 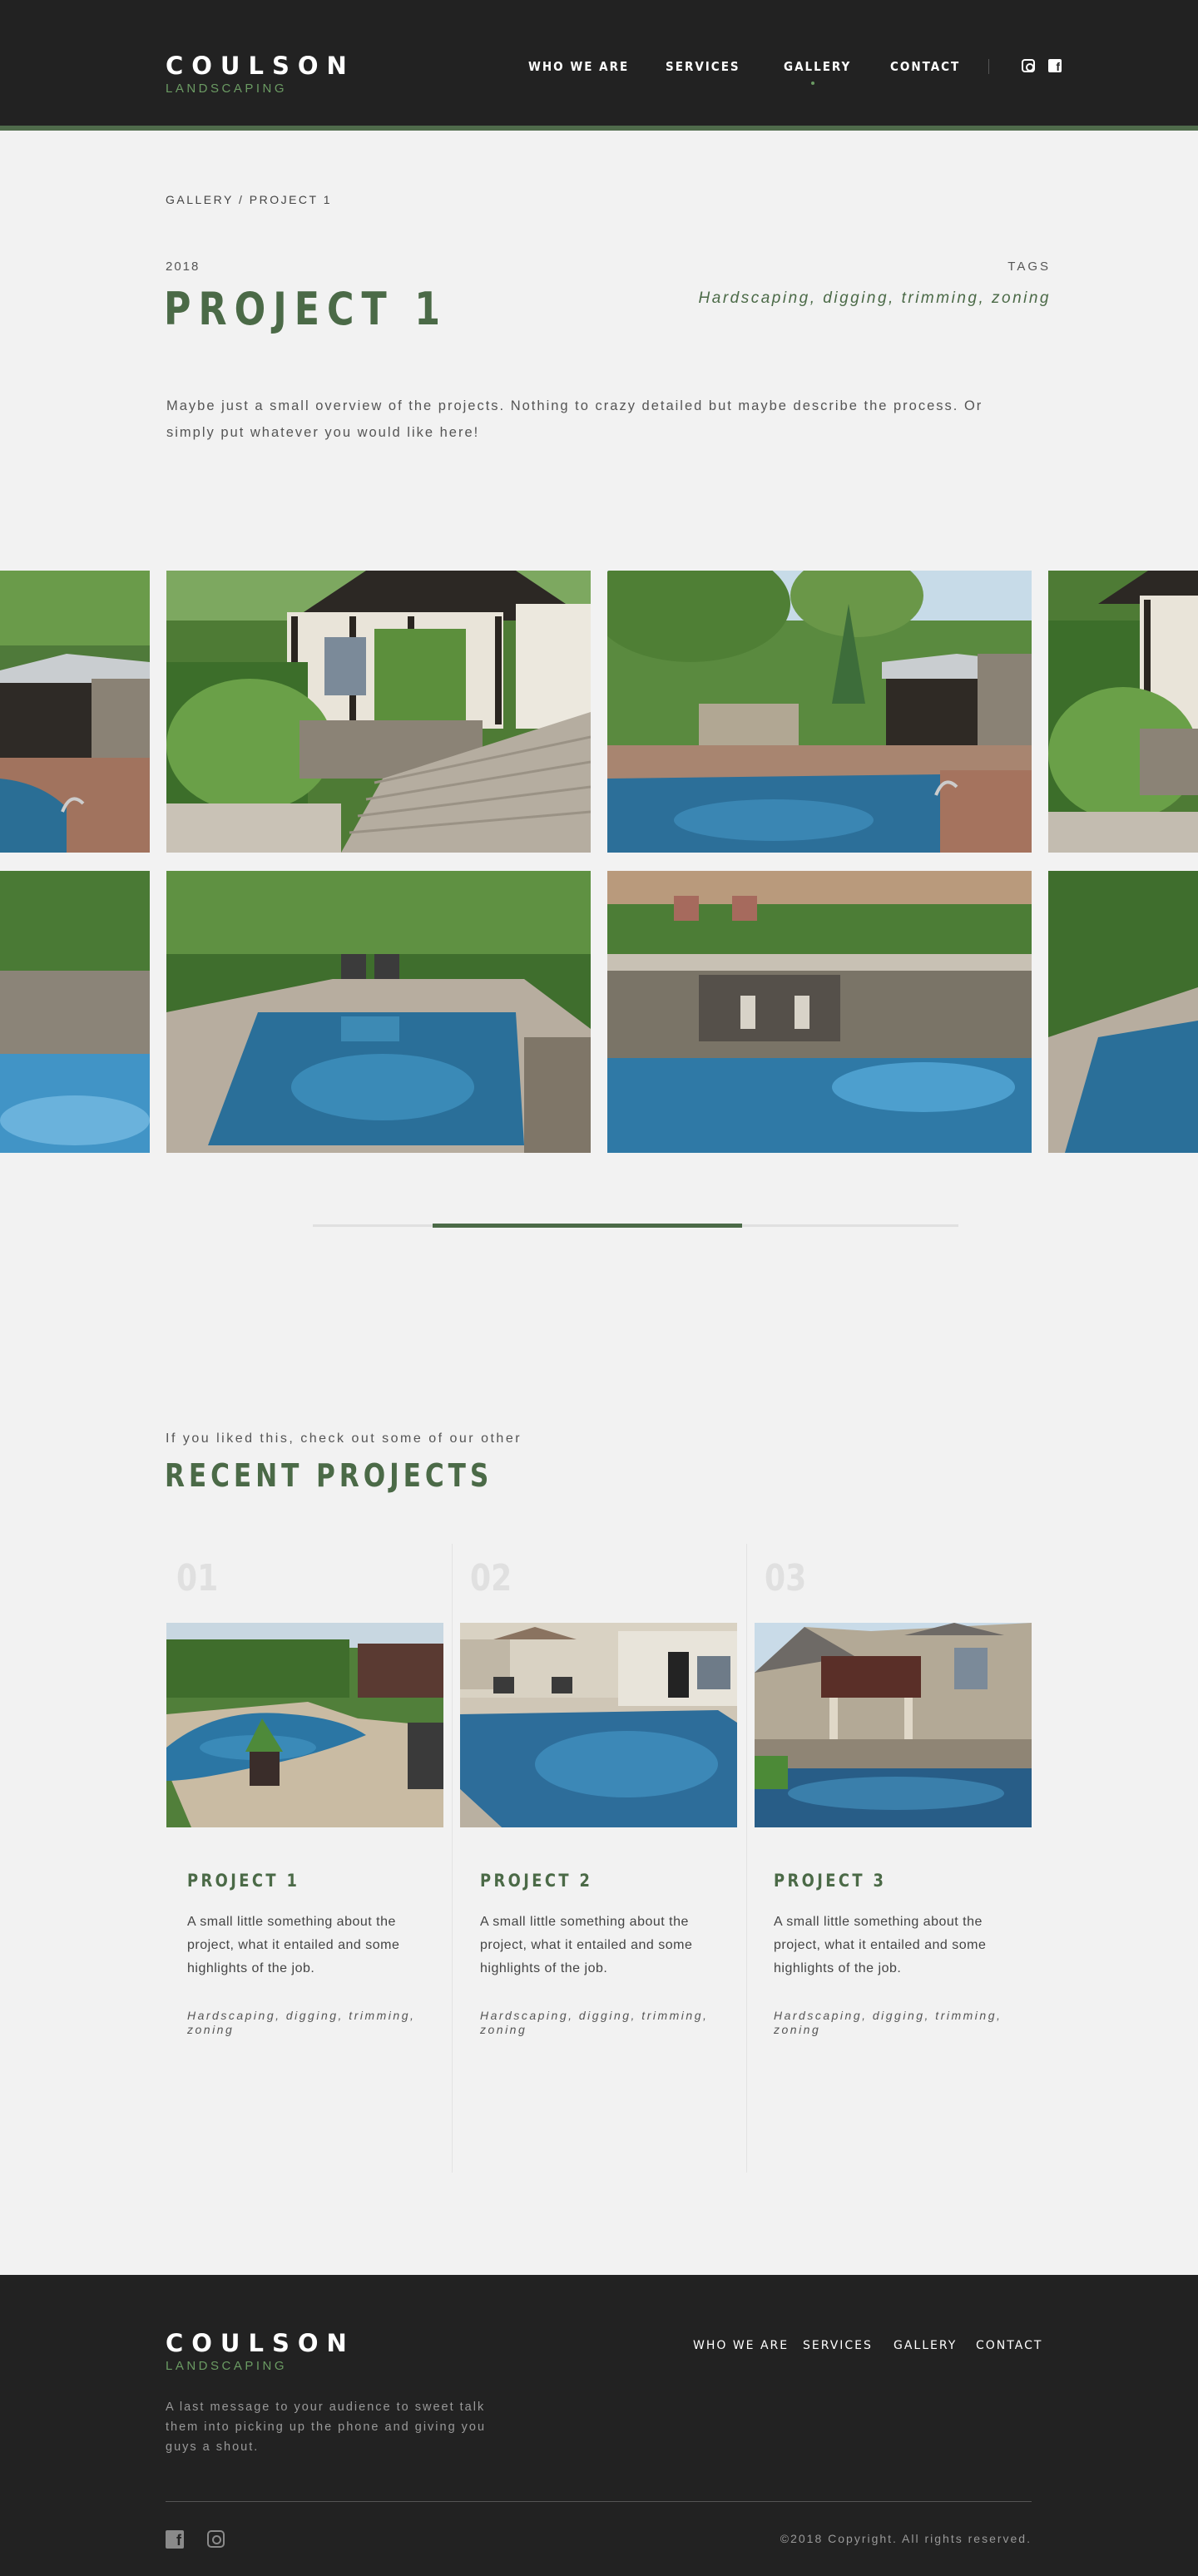 I want to click on gallery-image-tudor-stairs, so click(x=379, y=712).